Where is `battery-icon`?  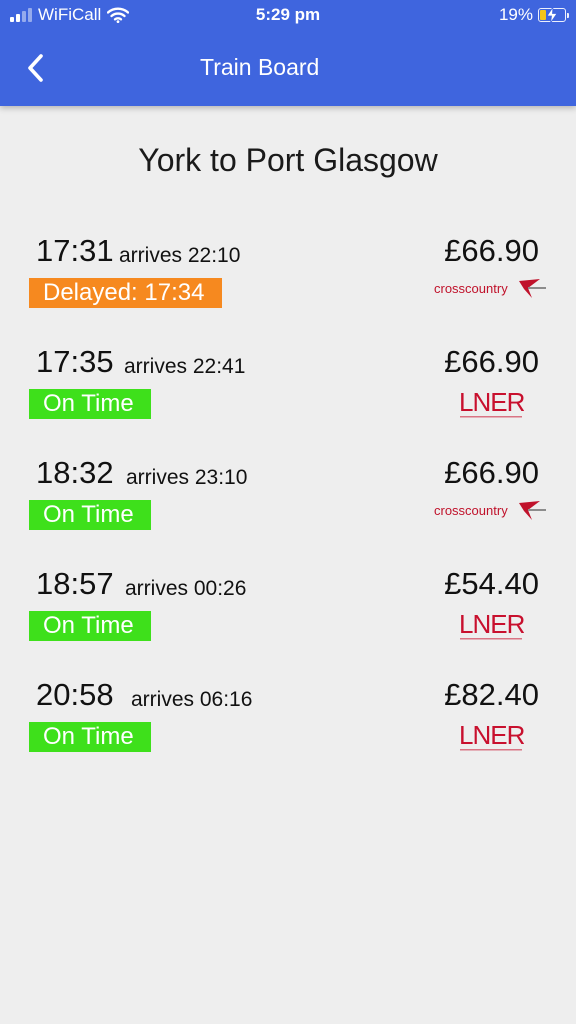
battery-icon is located at coordinates (553, 15).